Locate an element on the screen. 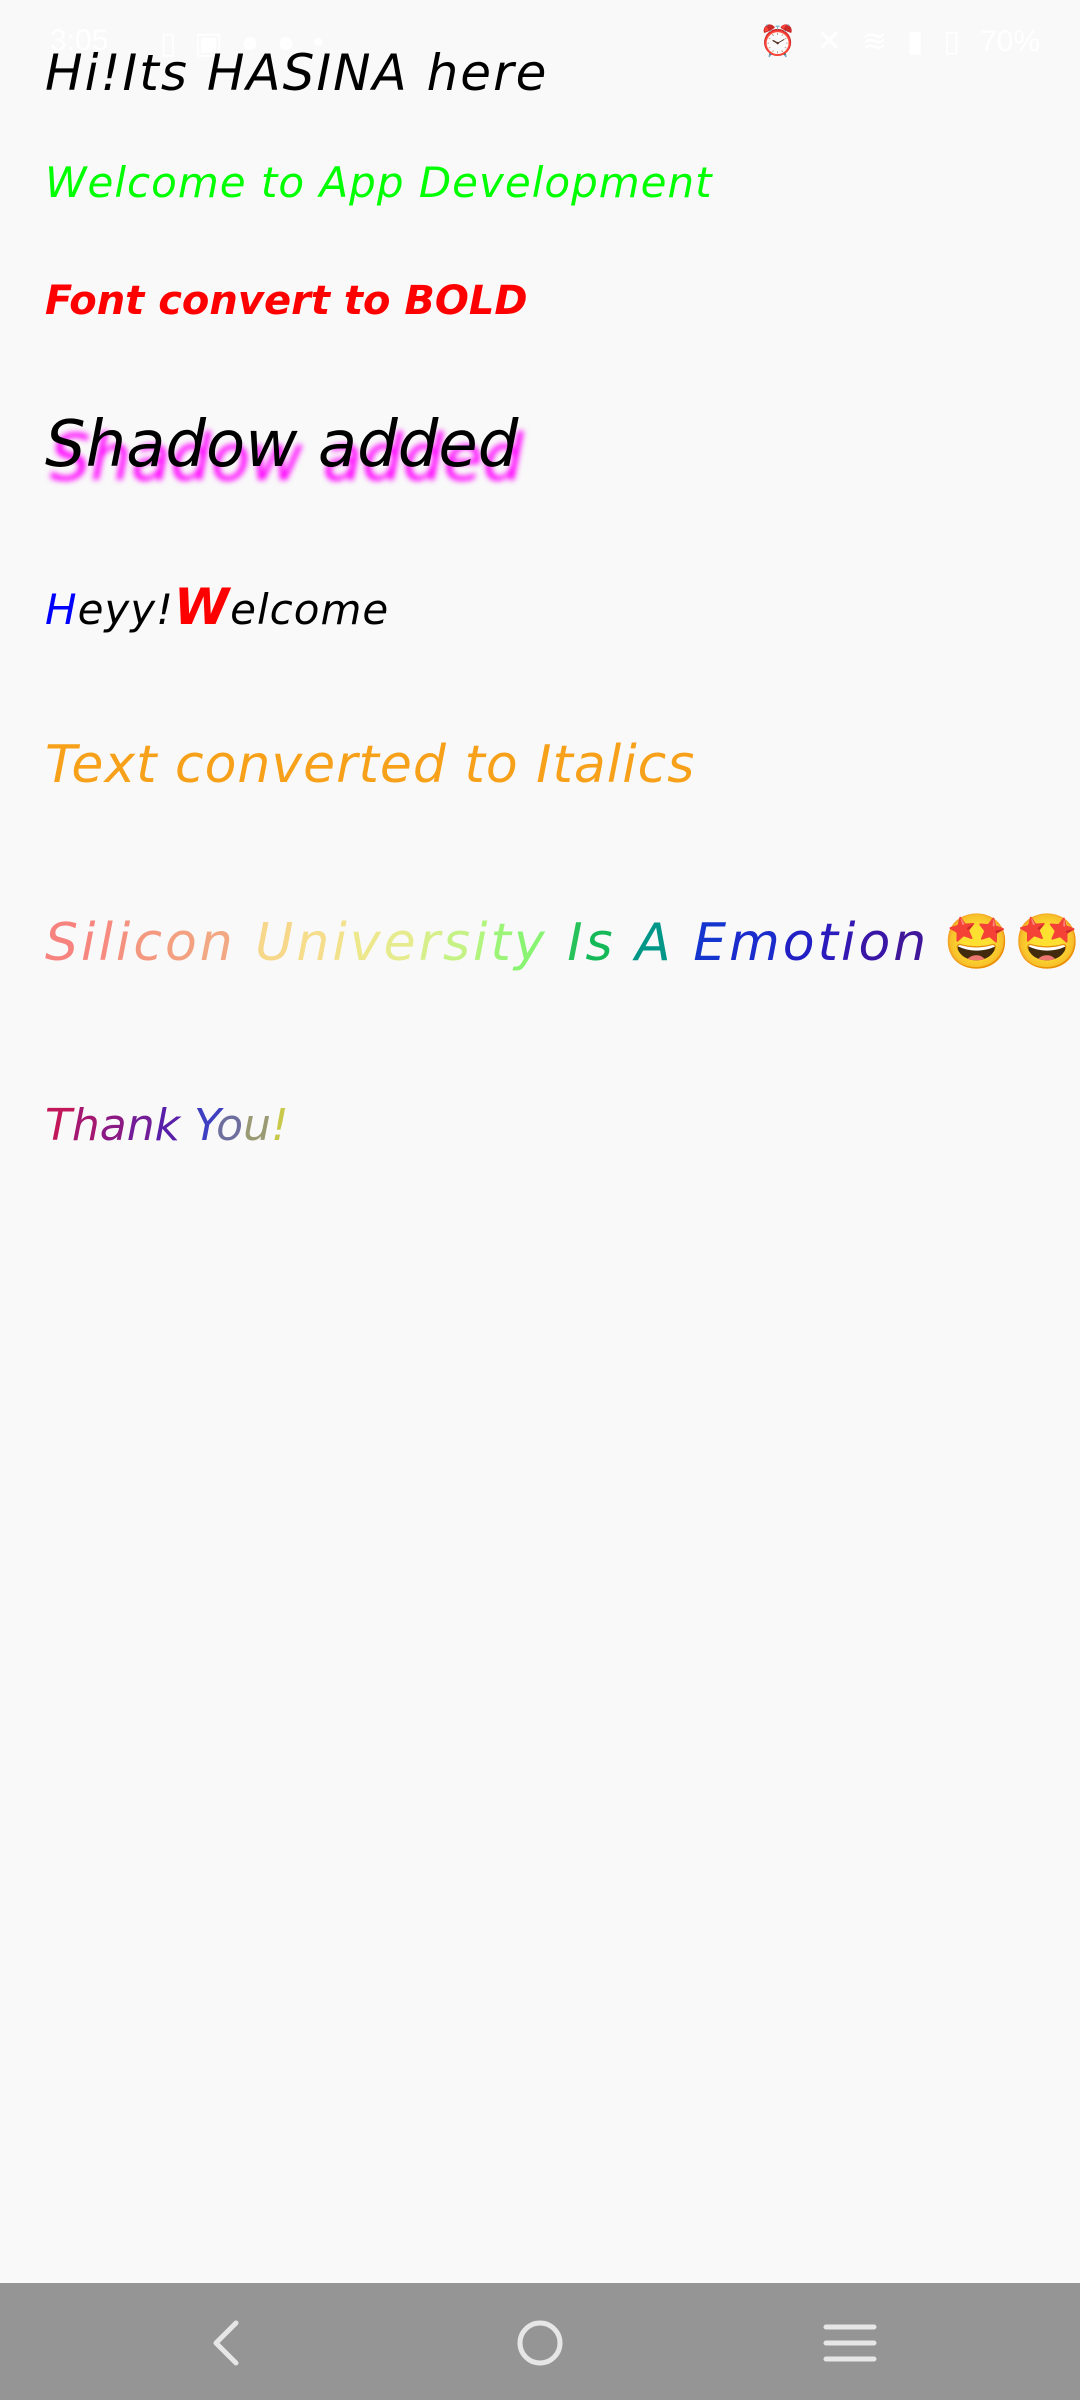 The image size is (1080, 2400). thank-you-letter: h is located at coordinates (85, 1125).